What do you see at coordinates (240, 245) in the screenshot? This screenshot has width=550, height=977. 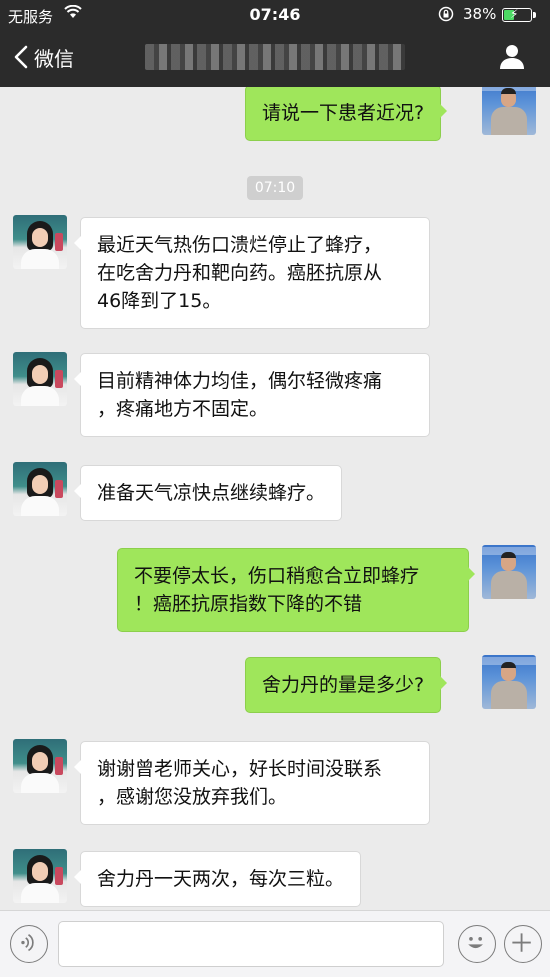 I see `message-text: 最近天气热伤口溃烂停止了蜂疗，` at bounding box center [240, 245].